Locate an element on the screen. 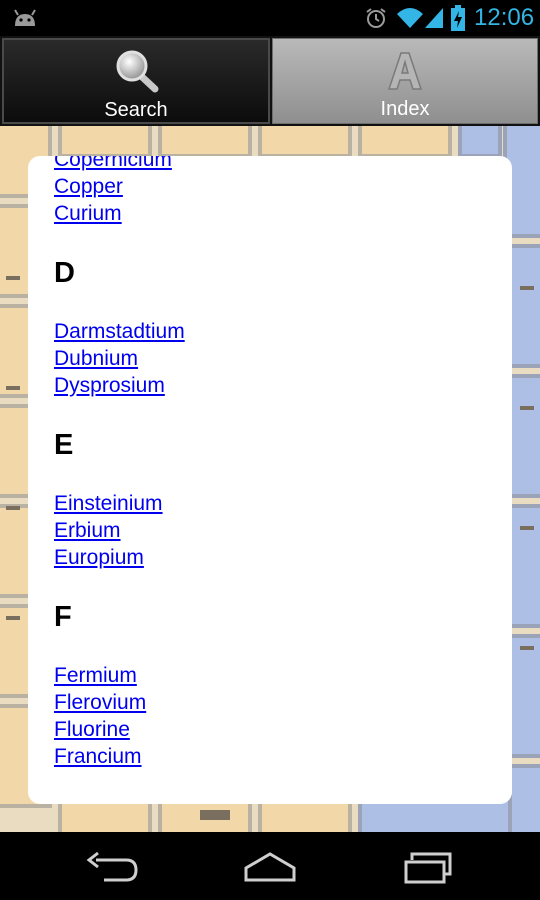  element-link-europium: Europium is located at coordinates (274, 557).